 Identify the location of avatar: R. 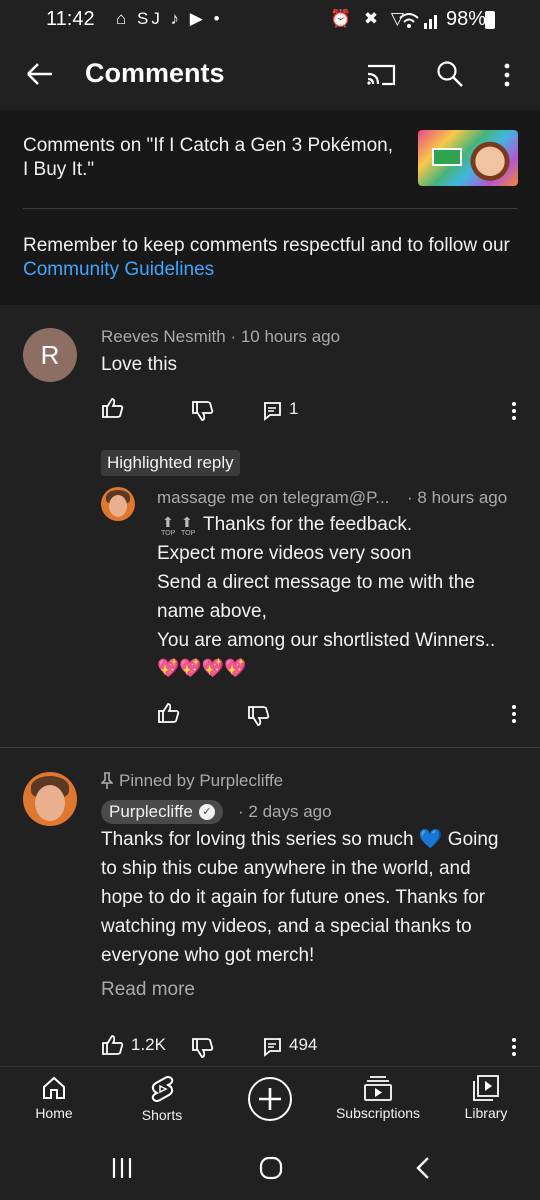
(50, 355).